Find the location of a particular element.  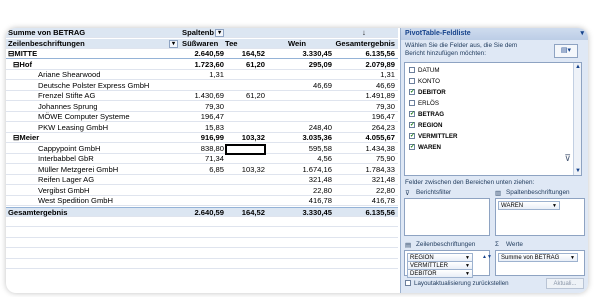

scroll-down-icon: ▼ is located at coordinates (578, 171).